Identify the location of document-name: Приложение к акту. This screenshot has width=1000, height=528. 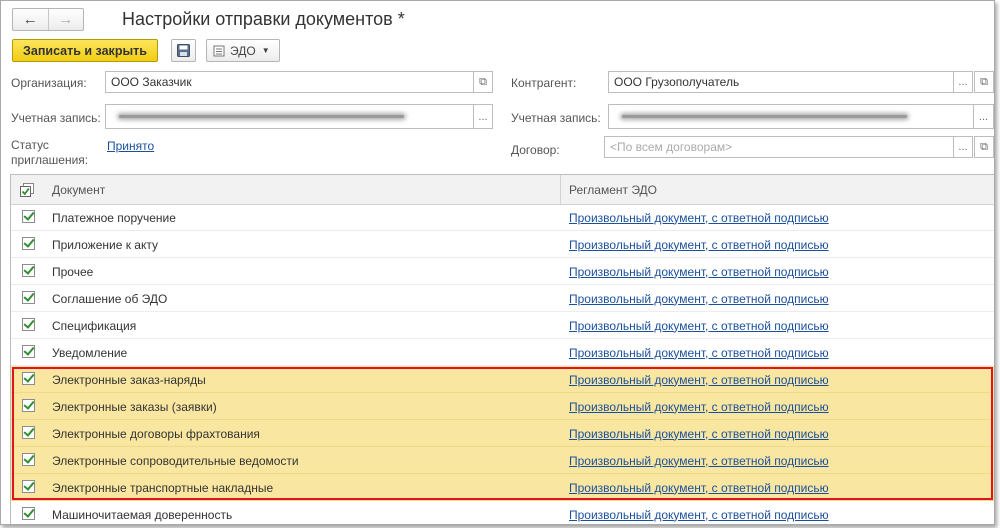
(105, 244).